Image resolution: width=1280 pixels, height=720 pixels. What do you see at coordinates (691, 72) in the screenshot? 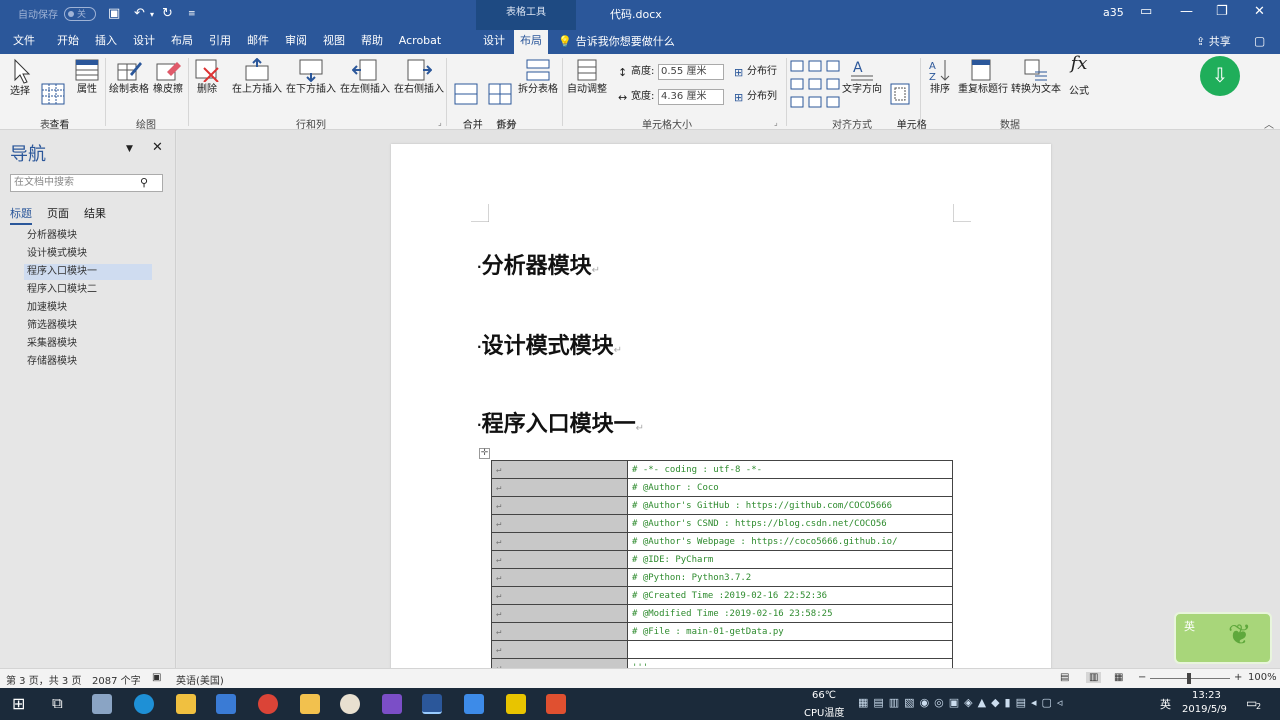
I see `row-height-field: 0.55 厘米` at bounding box center [691, 72].